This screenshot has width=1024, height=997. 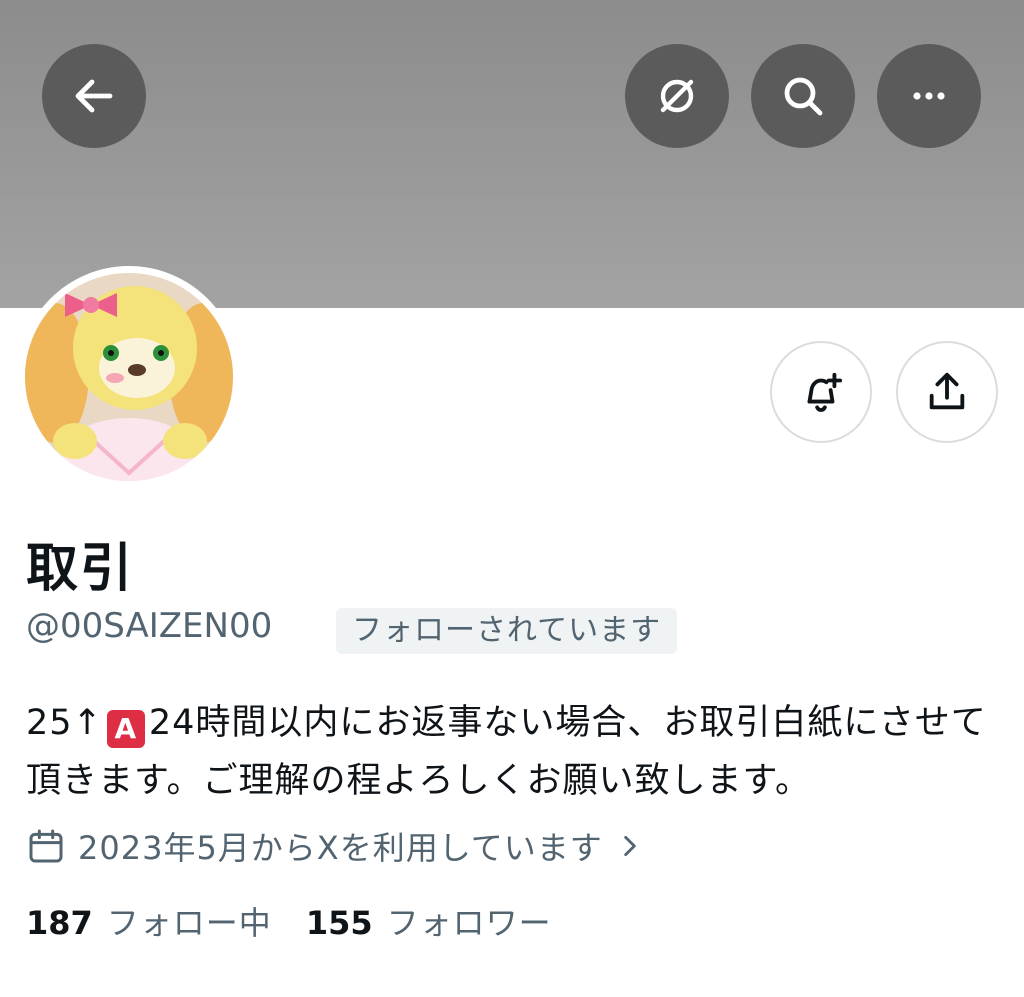 What do you see at coordinates (149, 626) in the screenshot?
I see `profile-handle: @00SAIZEN00` at bounding box center [149, 626].